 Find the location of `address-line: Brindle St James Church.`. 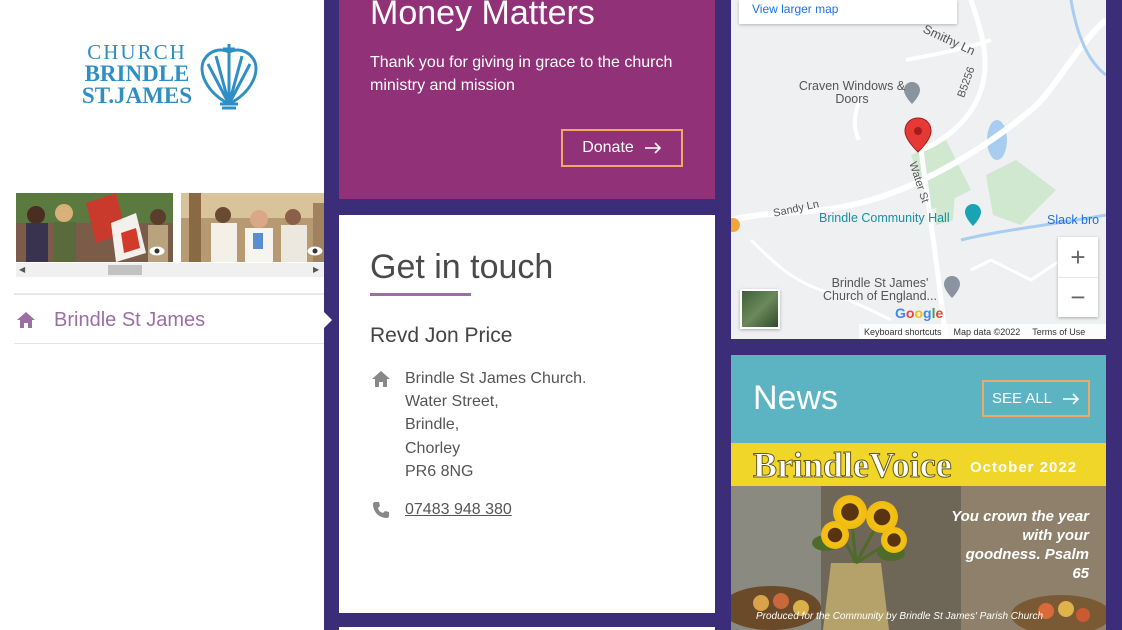

address-line: Brindle St James Church. is located at coordinates (496, 378).